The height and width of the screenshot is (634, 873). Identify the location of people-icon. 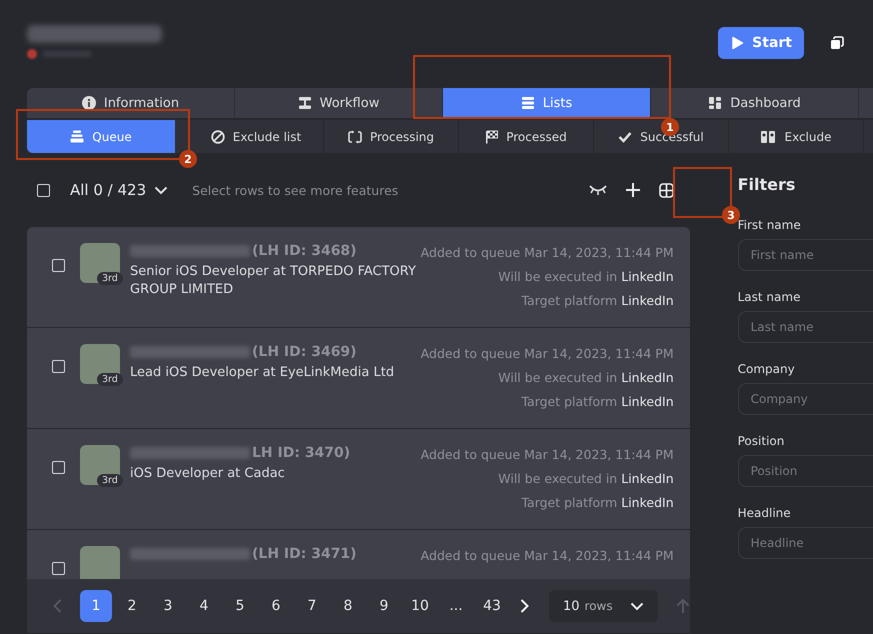
(768, 137).